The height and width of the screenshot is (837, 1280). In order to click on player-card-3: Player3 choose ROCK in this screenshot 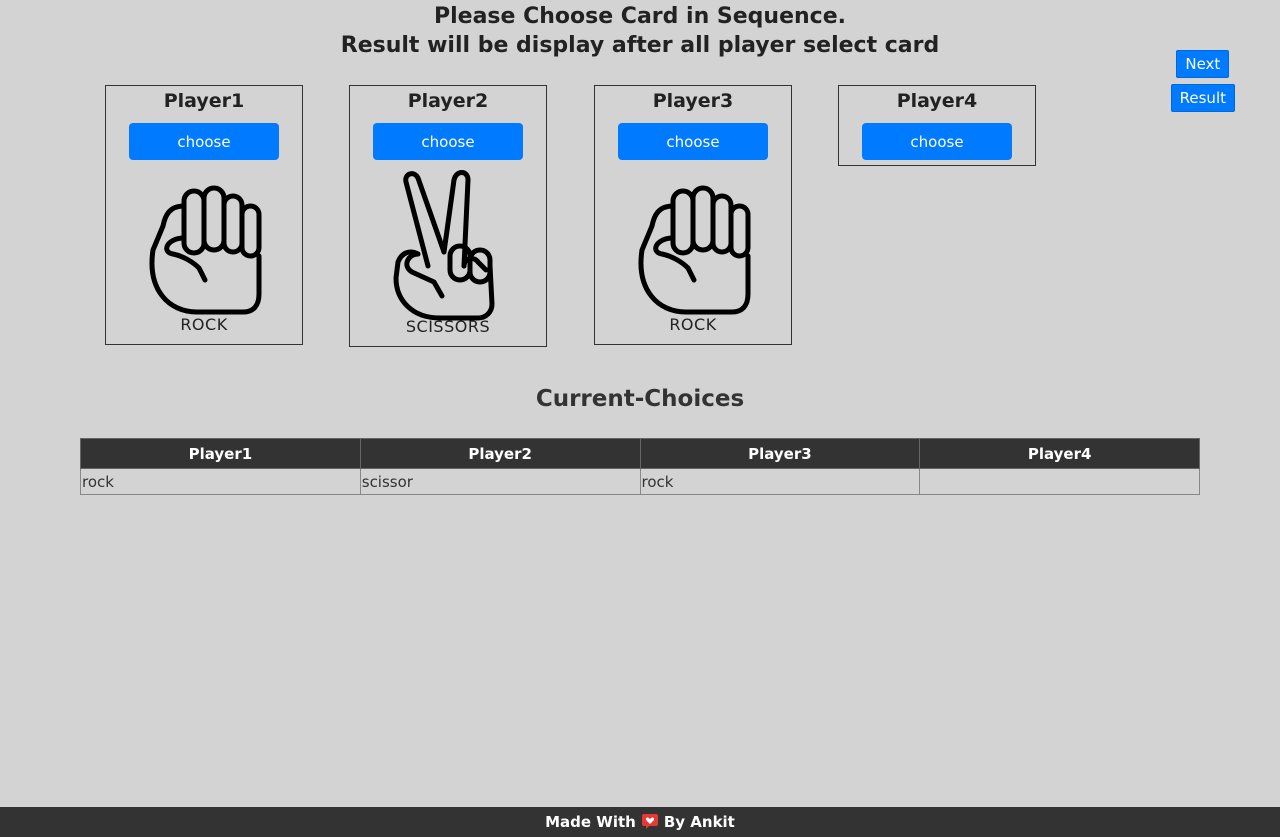, I will do `click(693, 215)`.